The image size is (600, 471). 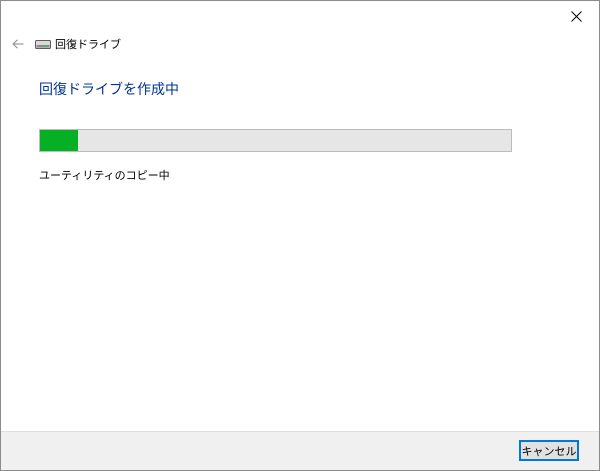 I want to click on cancel-button: キャンセル, so click(x=549, y=450).